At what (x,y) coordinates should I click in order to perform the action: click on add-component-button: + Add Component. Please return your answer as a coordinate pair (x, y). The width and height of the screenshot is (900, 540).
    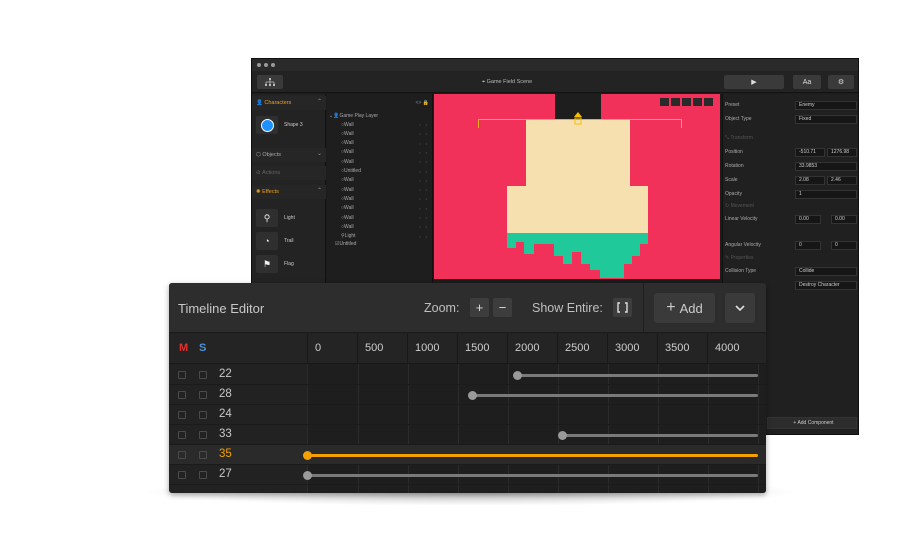
    Looking at the image, I should click on (812, 423).